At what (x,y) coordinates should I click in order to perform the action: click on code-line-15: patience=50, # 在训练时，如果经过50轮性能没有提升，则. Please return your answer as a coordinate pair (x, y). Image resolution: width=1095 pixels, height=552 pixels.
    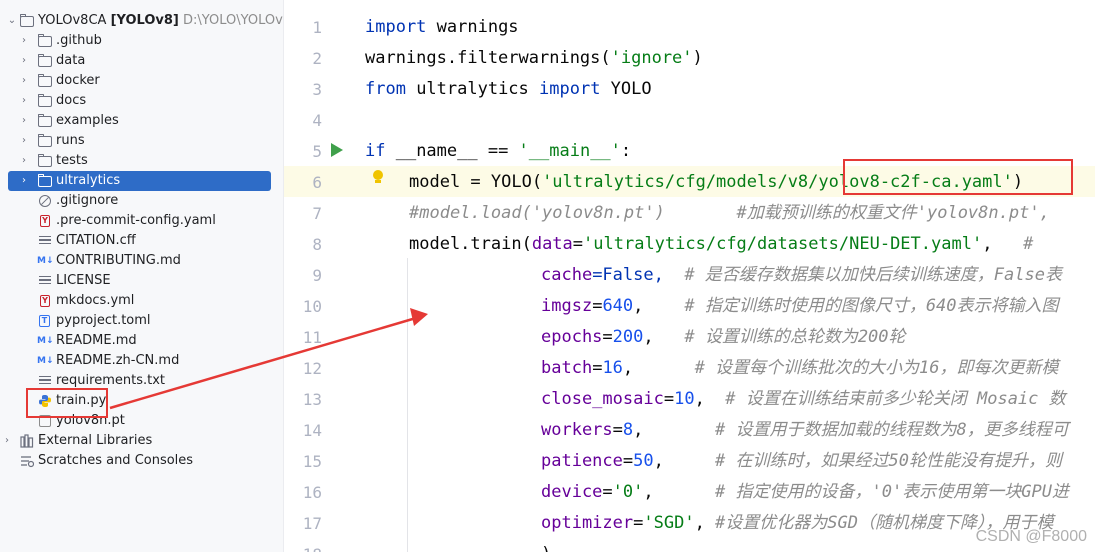
    Looking at the image, I should click on (801, 461).